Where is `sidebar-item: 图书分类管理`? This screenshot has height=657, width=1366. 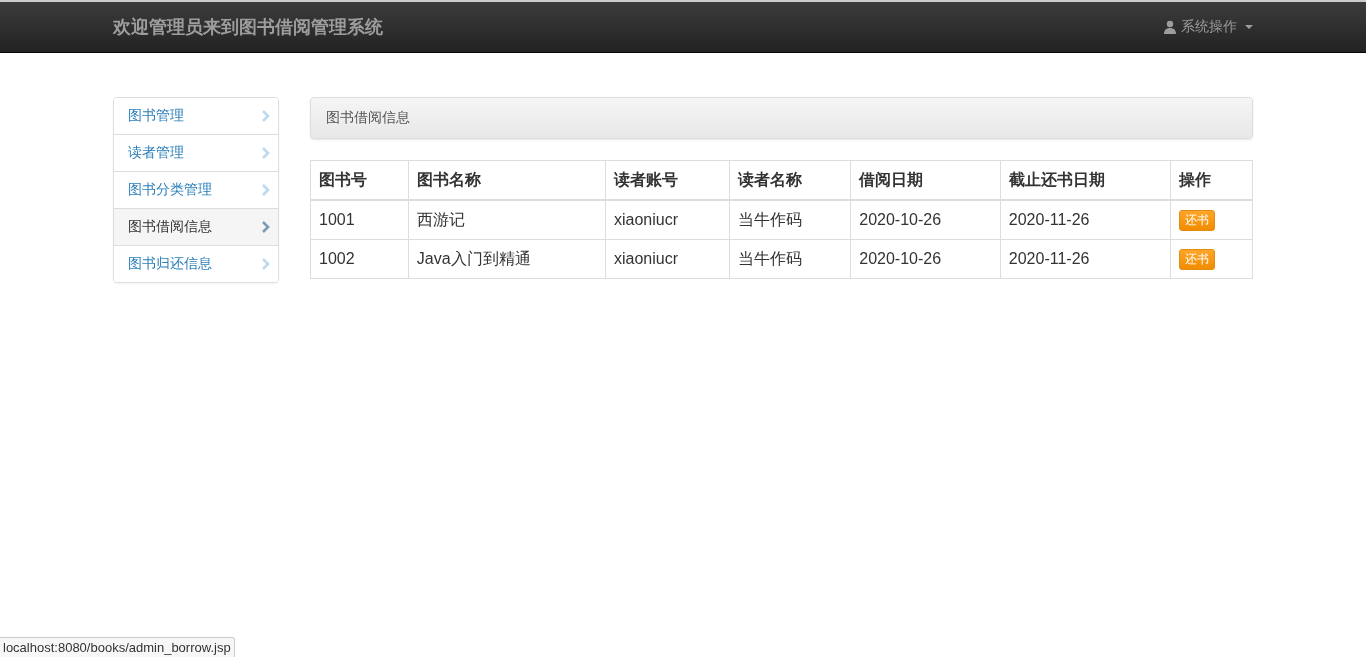 sidebar-item: 图书分类管理 is located at coordinates (196, 189).